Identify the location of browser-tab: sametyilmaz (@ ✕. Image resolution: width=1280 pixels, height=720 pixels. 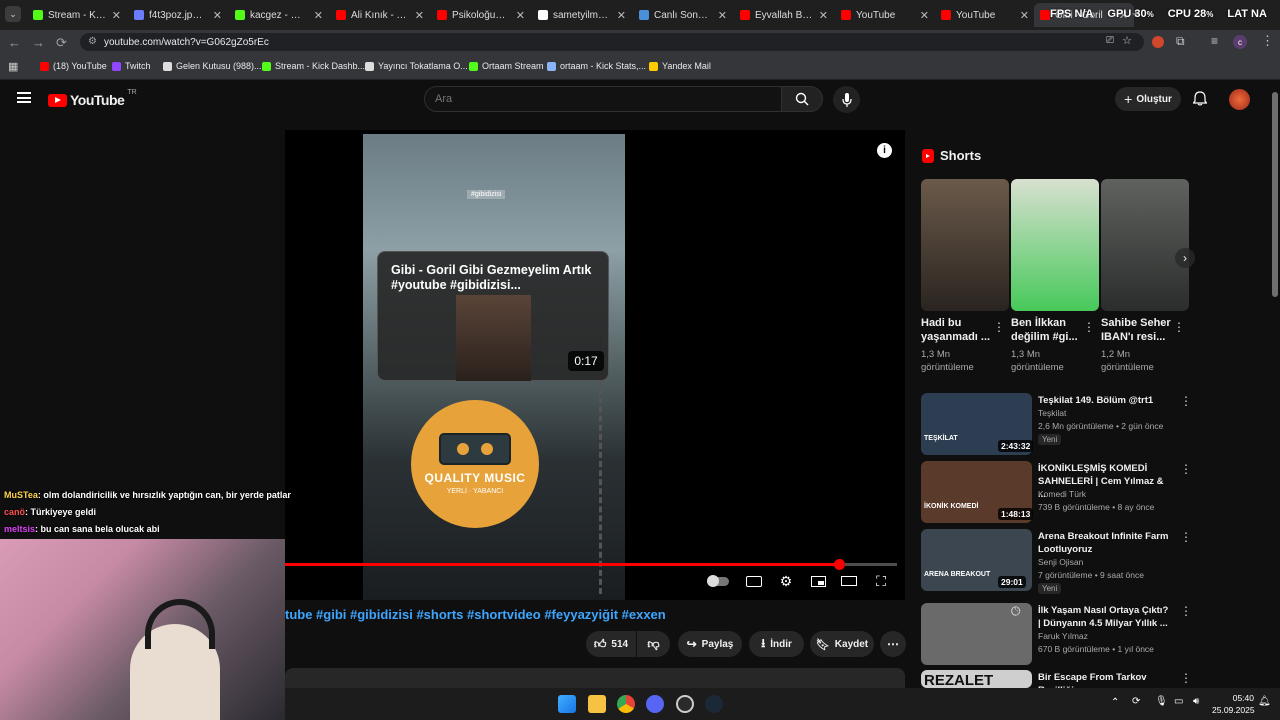
(582, 15).